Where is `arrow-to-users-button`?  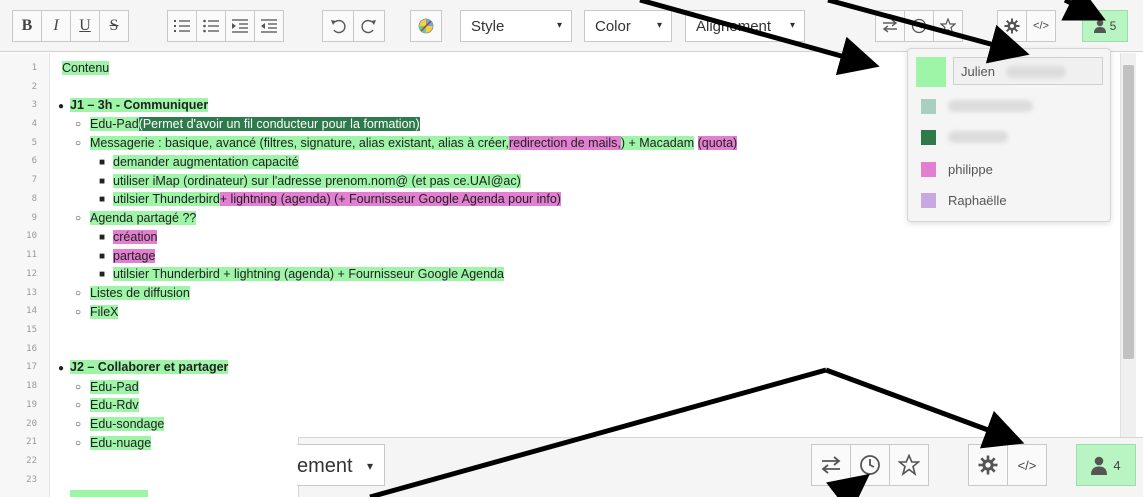 arrow-to-users-button is located at coordinates (1083, 10).